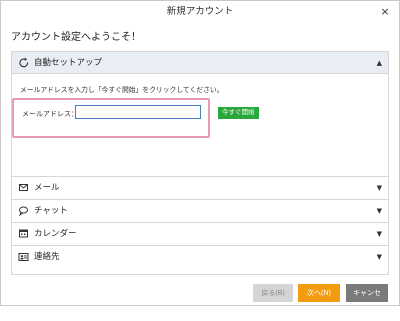 The width and height of the screenshot is (400, 321). What do you see at coordinates (55, 234) in the screenshot?
I see `section-calendar-label: カレンダー` at bounding box center [55, 234].